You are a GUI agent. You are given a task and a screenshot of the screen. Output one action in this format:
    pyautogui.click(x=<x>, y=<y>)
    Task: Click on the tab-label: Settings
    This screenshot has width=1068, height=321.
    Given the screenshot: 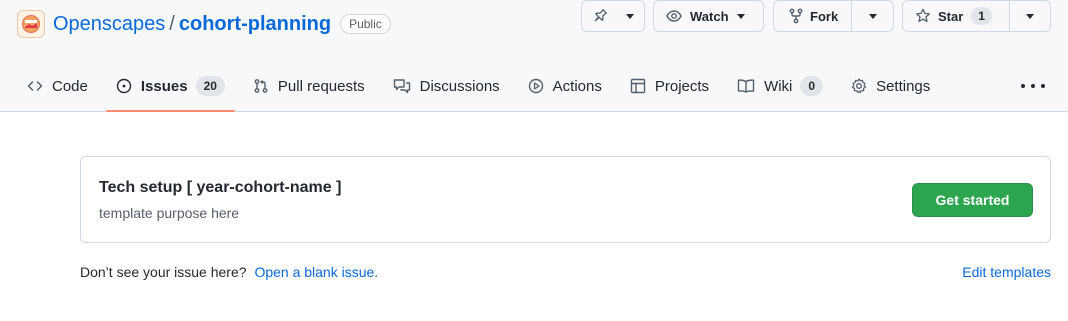 What is the action you would take?
    pyautogui.click(x=903, y=86)
    